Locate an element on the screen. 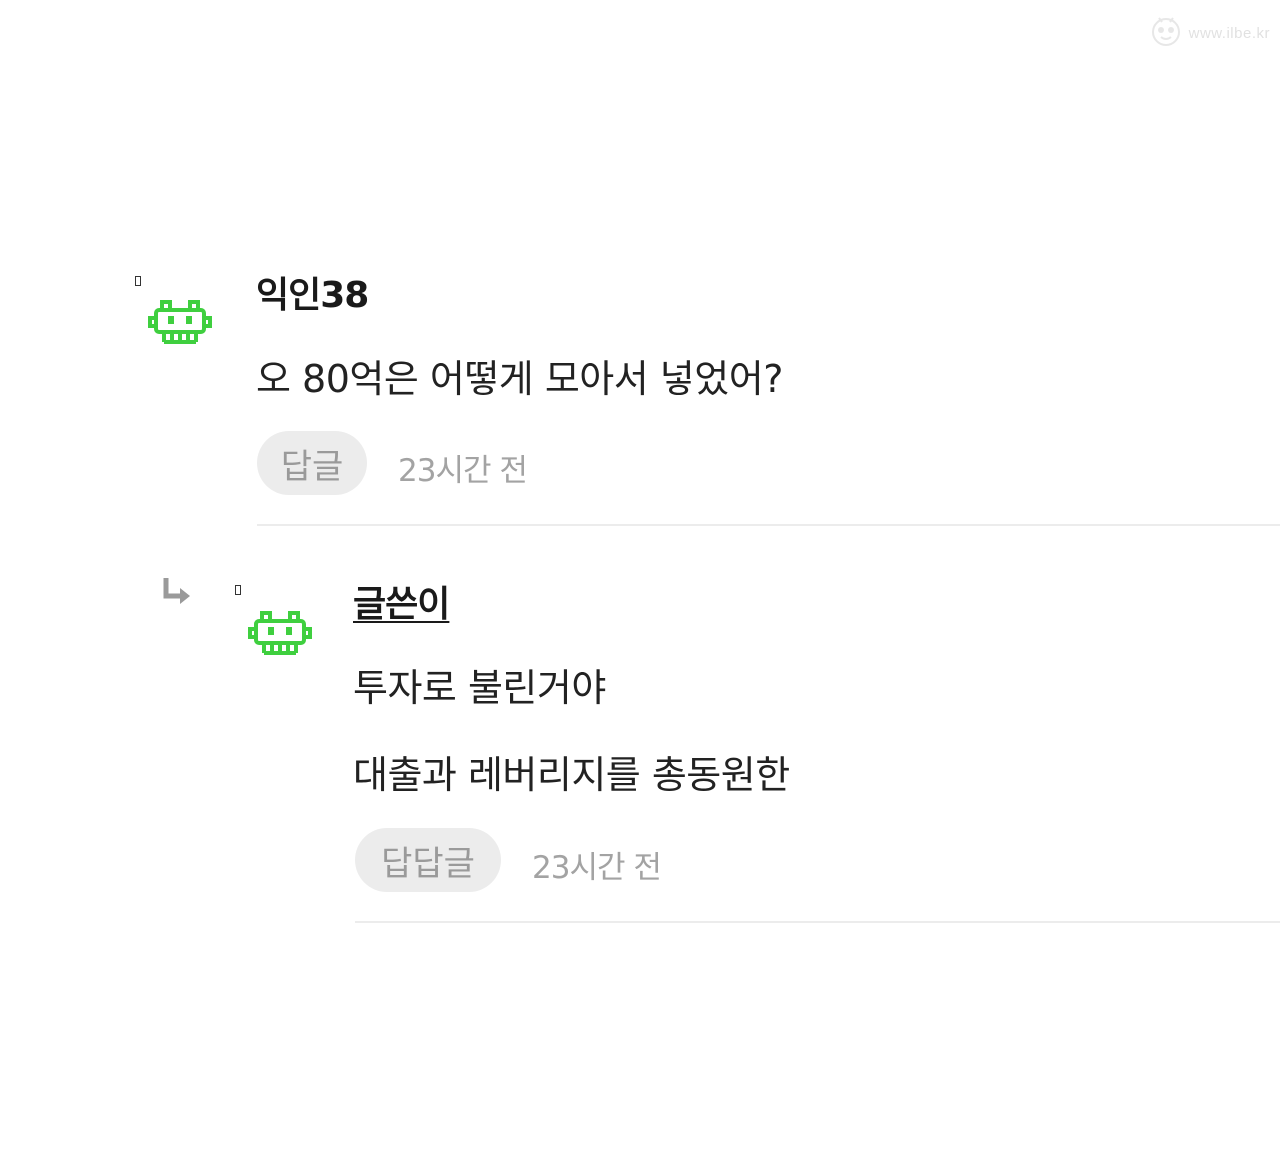 The width and height of the screenshot is (1280, 1152). comment-author: 글쓴이 is located at coordinates (401, 601).